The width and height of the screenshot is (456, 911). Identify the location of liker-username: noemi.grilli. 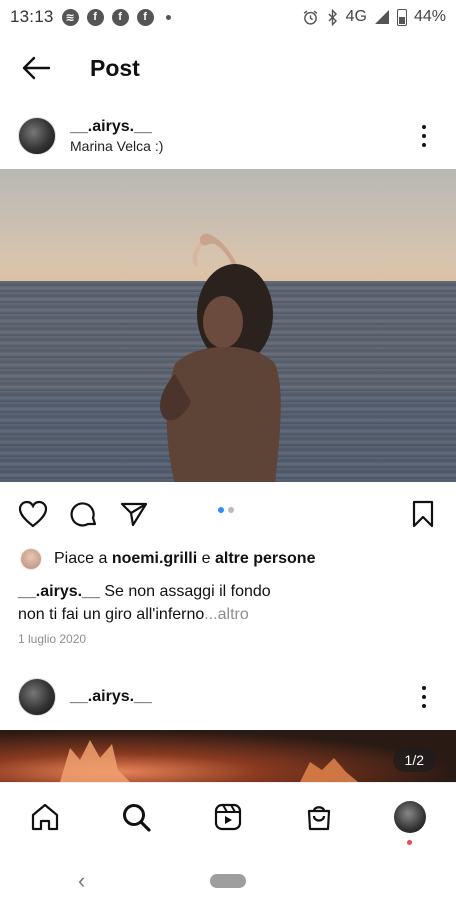
(154, 559).